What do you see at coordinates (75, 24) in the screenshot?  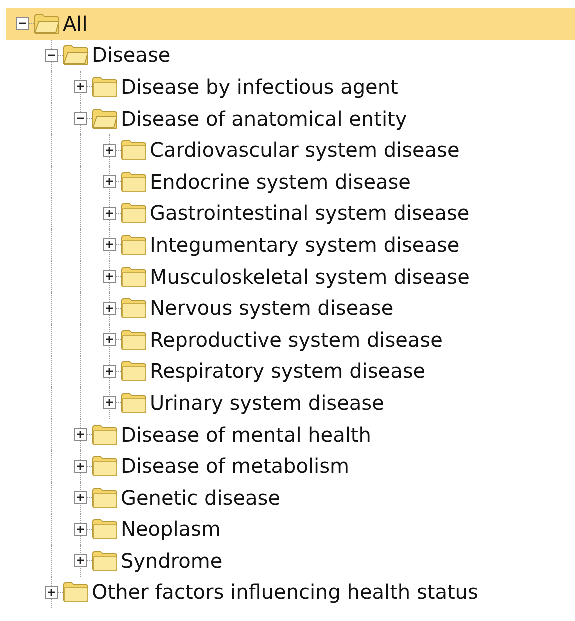 I see `tree-item-label: All` at bounding box center [75, 24].